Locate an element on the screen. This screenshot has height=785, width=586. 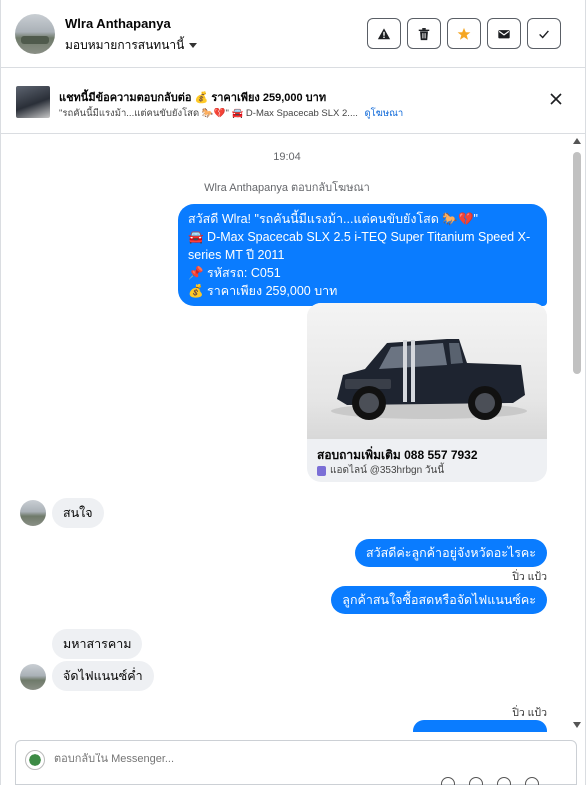
page-avatar is located at coordinates (35, 760).